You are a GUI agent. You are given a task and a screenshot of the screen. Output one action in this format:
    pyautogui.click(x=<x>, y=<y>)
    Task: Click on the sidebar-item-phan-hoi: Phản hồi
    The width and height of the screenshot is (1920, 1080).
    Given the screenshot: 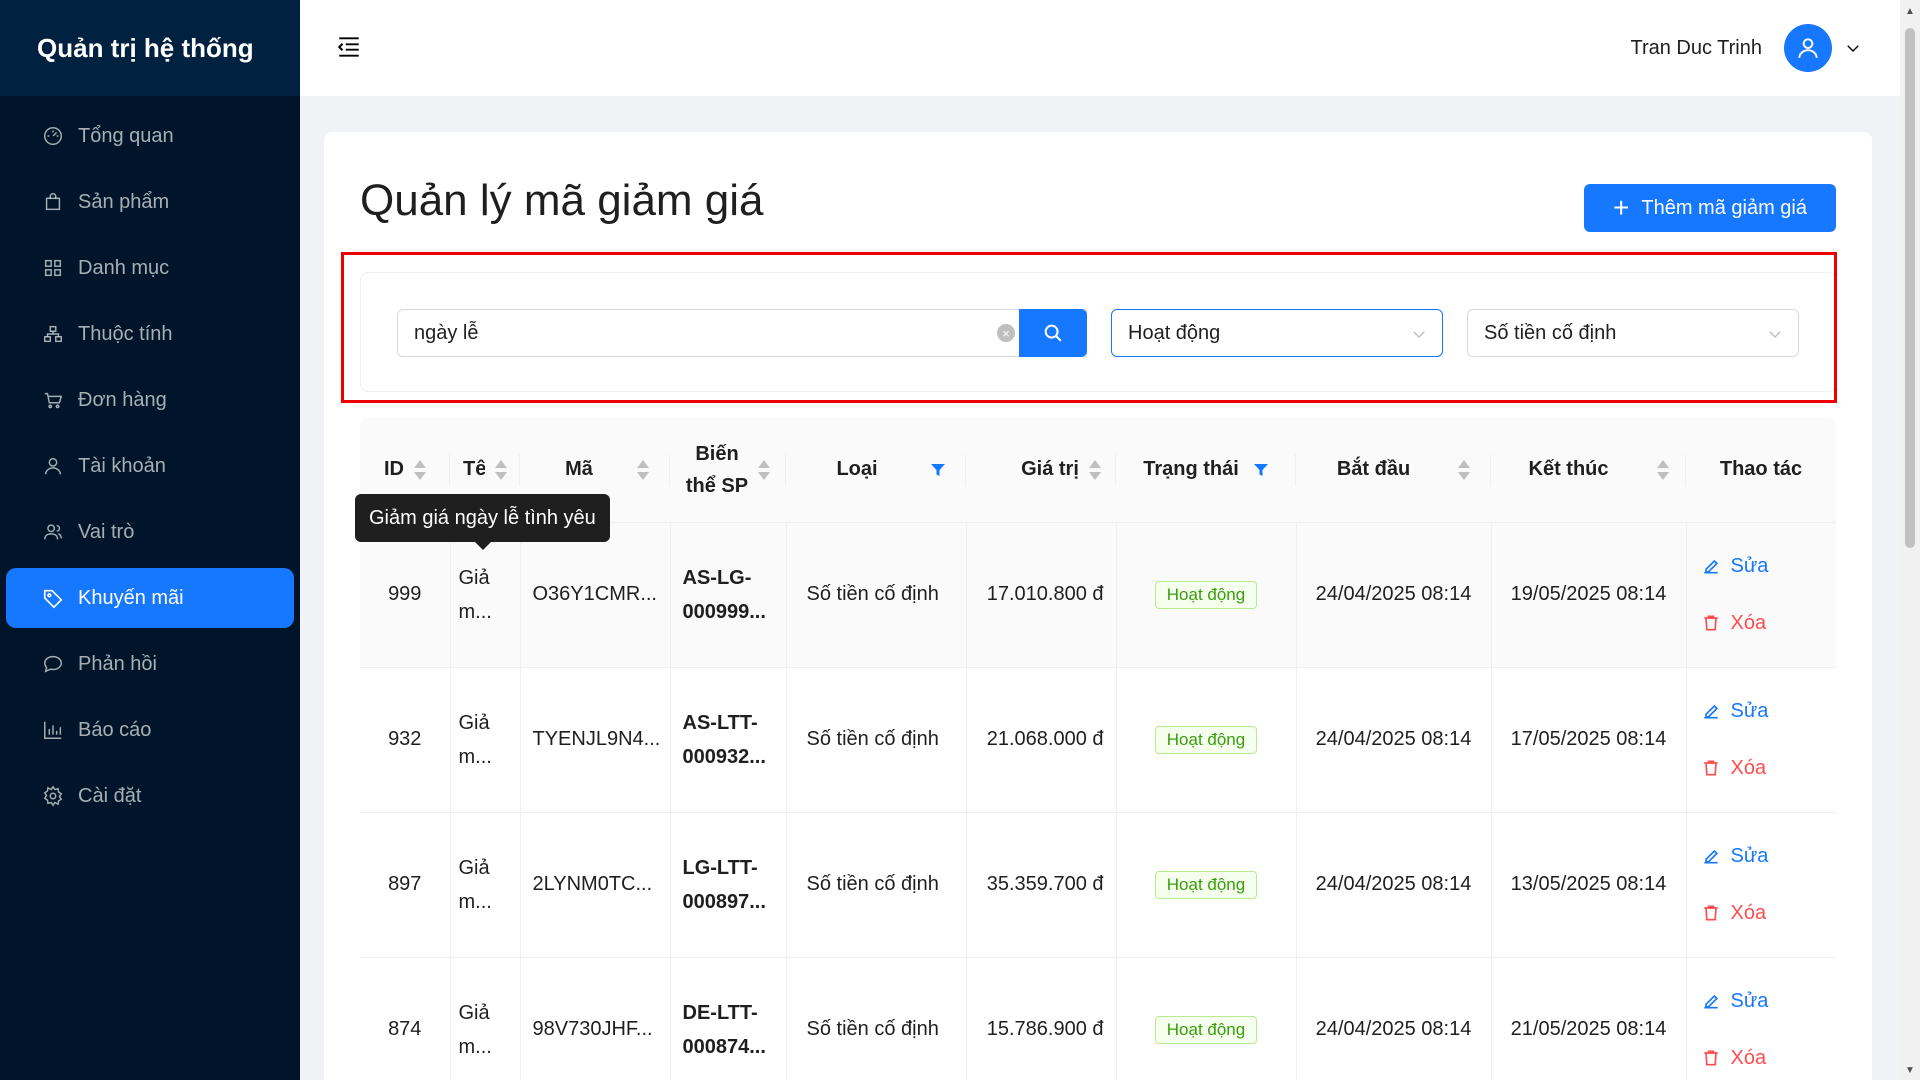 What is the action you would take?
    pyautogui.click(x=150, y=664)
    